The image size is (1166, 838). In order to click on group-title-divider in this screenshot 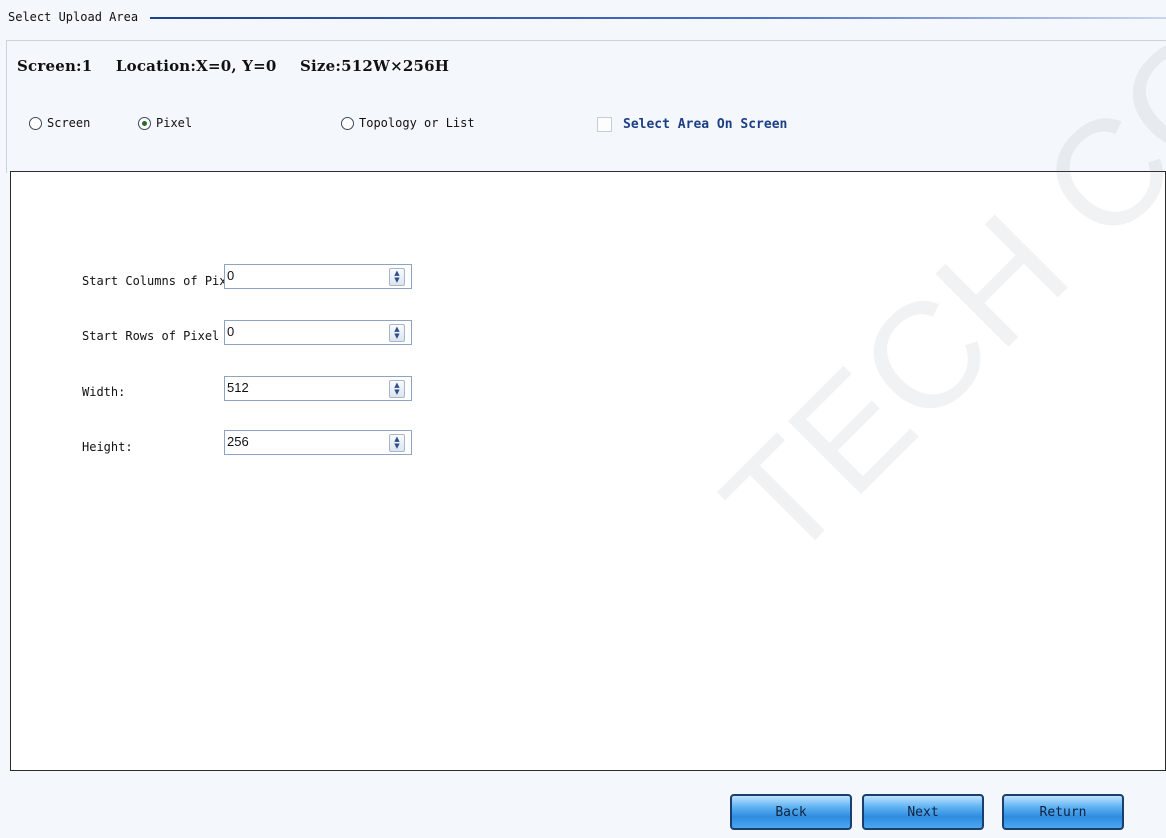, I will do `click(658, 18)`.